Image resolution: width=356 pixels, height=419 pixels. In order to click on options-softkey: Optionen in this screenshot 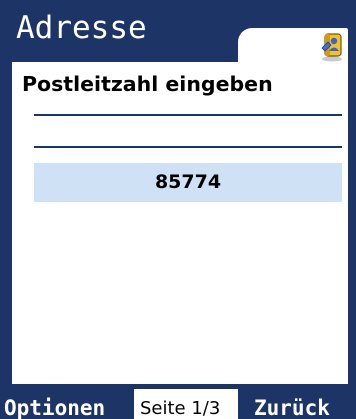, I will do `click(67, 401)`.